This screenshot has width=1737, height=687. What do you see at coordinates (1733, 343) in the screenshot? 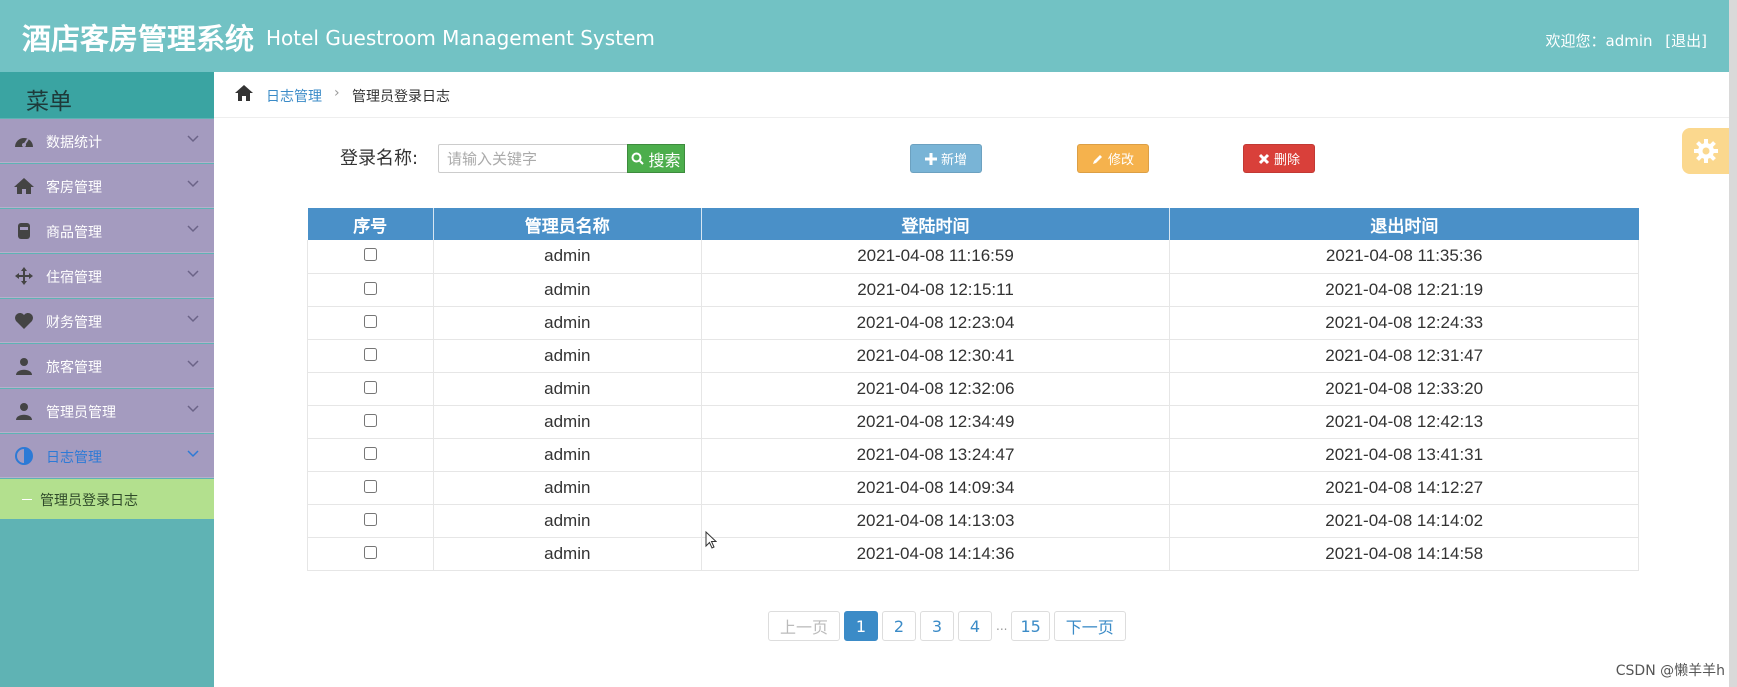
I see `window-scrollbar` at bounding box center [1733, 343].